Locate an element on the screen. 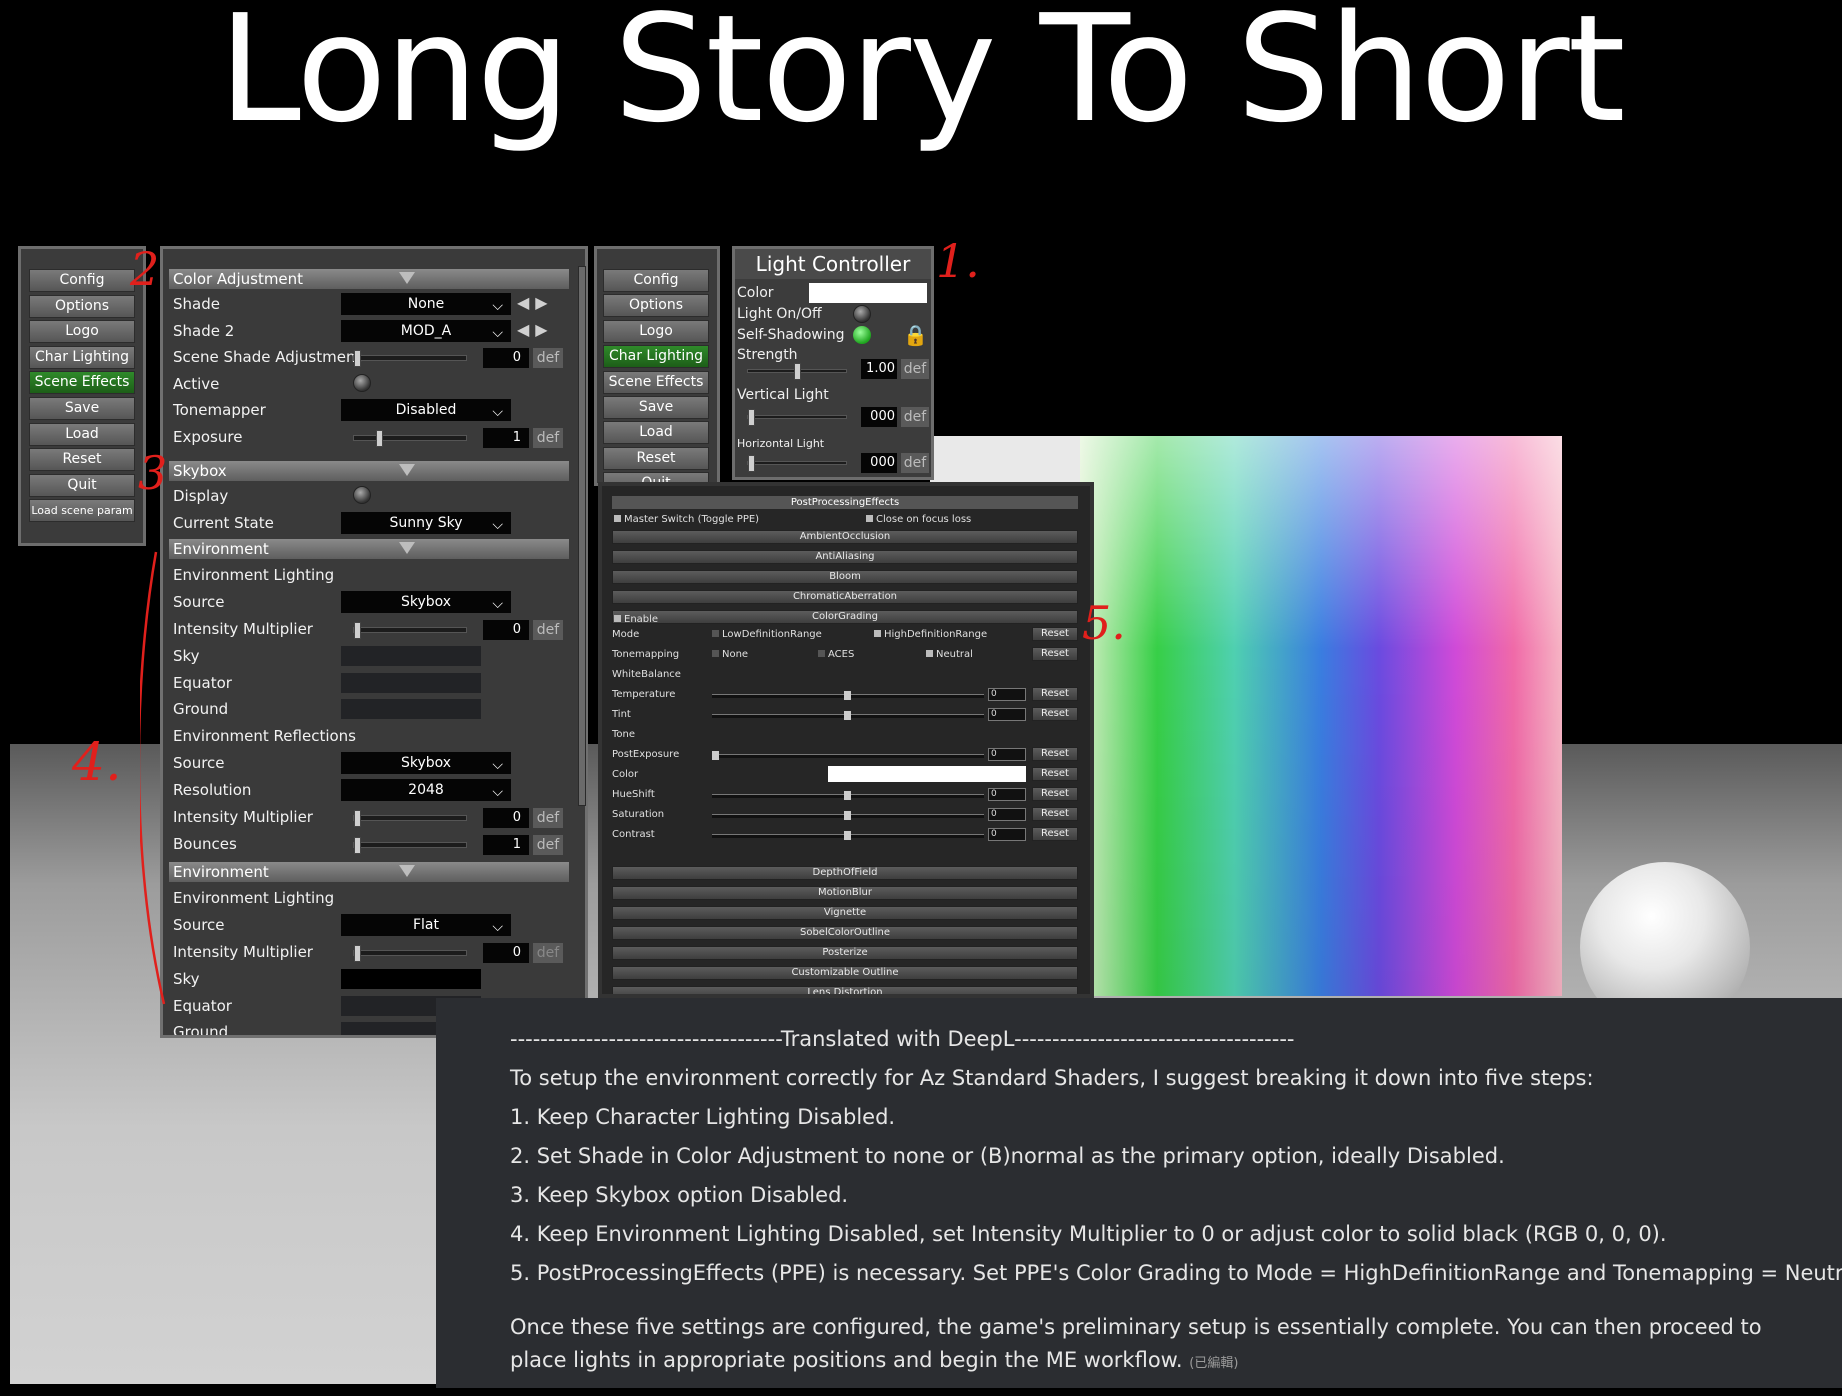 The width and height of the screenshot is (1842, 1396). ppe-section-chromaticaberration: ChromaticAberration is located at coordinates (845, 597).